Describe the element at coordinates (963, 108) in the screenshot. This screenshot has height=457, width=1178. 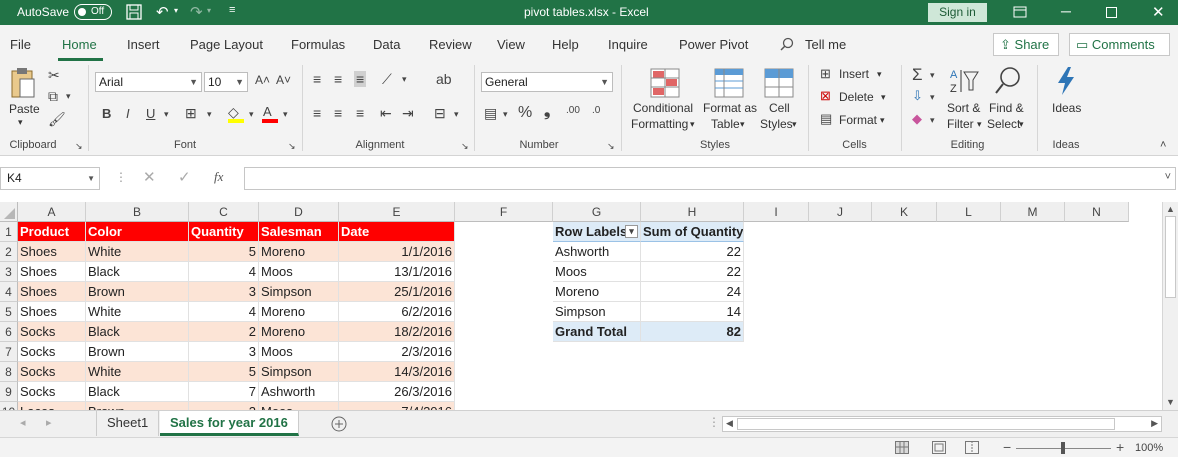
I see `sort-filter-label-1: Sort &` at that location.